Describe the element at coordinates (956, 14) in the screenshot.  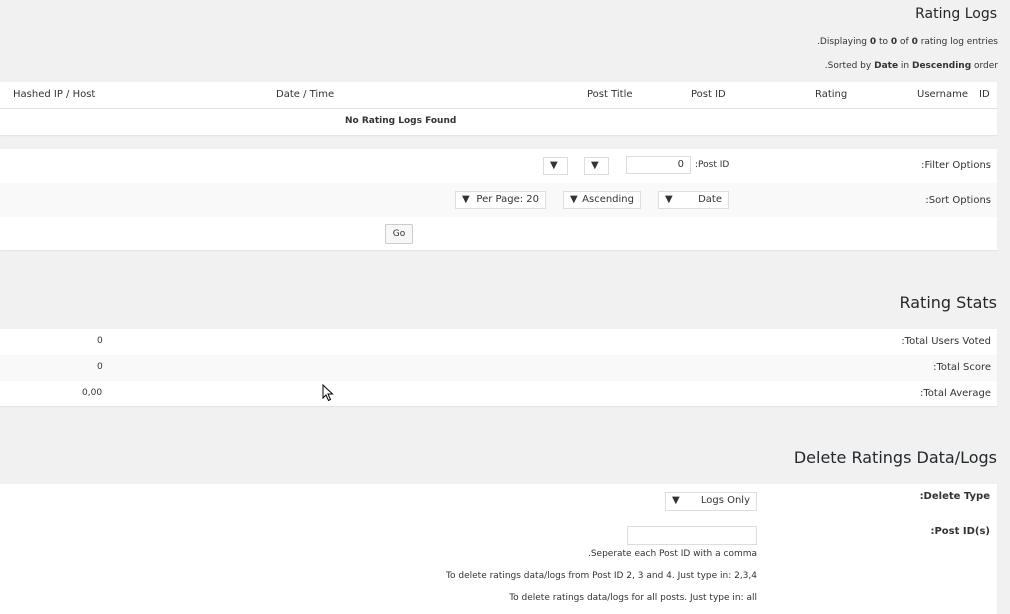
I see `rating-logs-title: Rating Logs` at that location.